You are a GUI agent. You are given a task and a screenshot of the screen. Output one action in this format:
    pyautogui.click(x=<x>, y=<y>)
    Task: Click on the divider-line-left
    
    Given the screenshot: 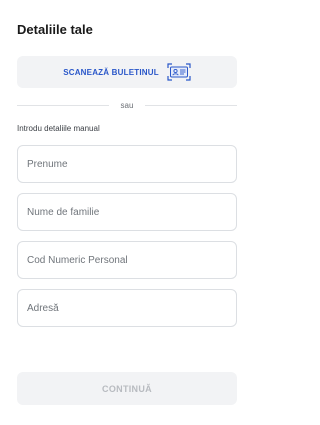 What is the action you would take?
    pyautogui.click(x=63, y=105)
    